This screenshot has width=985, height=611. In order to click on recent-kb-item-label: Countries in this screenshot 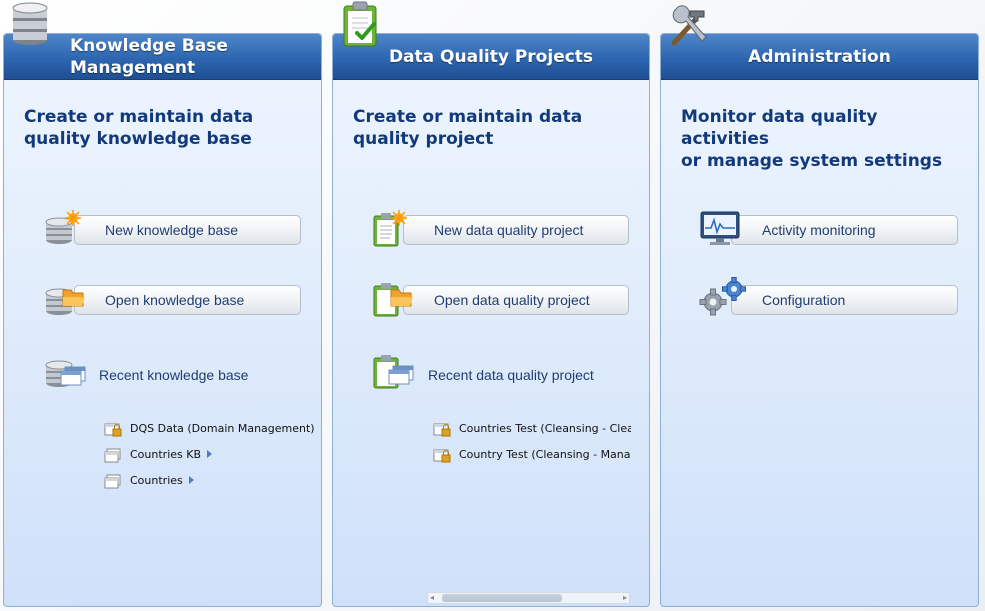, I will do `click(162, 480)`.